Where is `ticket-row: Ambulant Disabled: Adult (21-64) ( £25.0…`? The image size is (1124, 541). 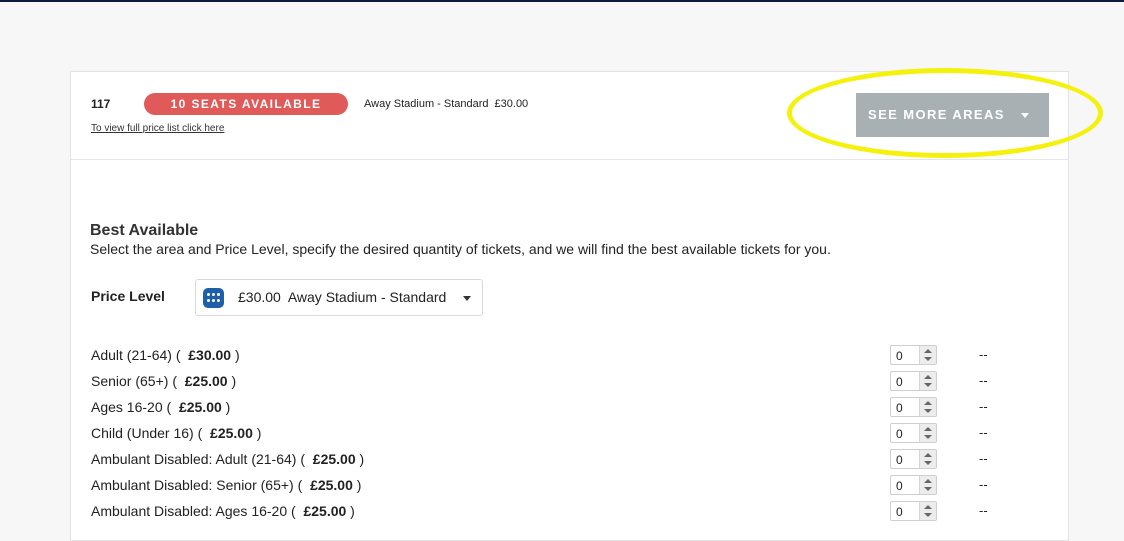 ticket-row: Ambulant Disabled: Adult (21-64) ( £25.0… is located at coordinates (556, 460).